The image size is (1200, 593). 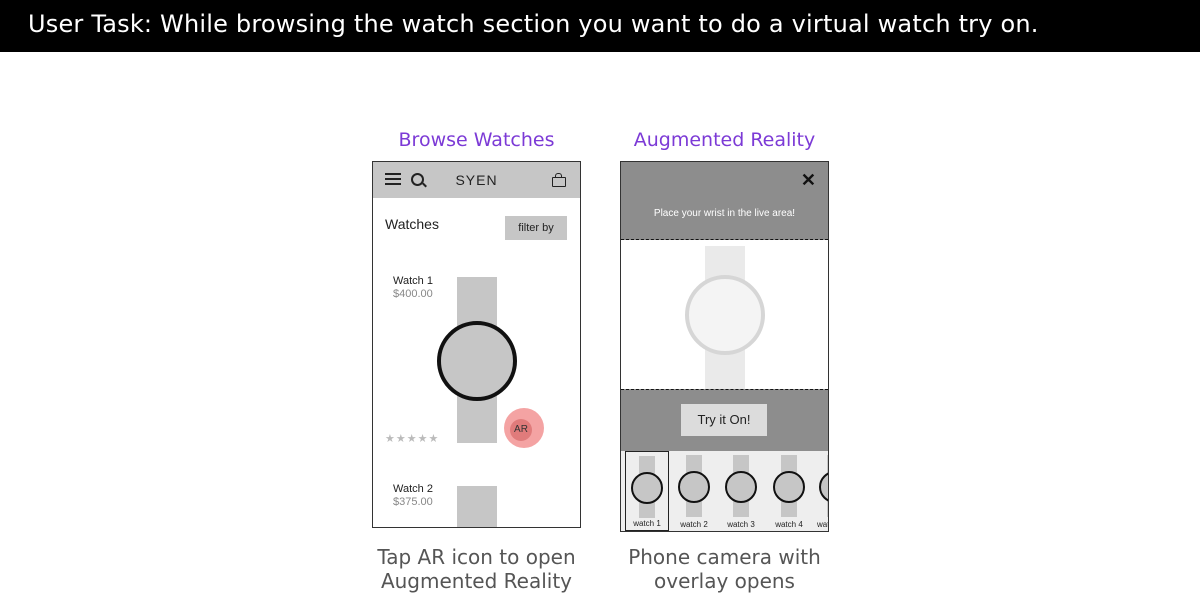 I want to click on caption-line: overlay opens, so click(x=724, y=581).